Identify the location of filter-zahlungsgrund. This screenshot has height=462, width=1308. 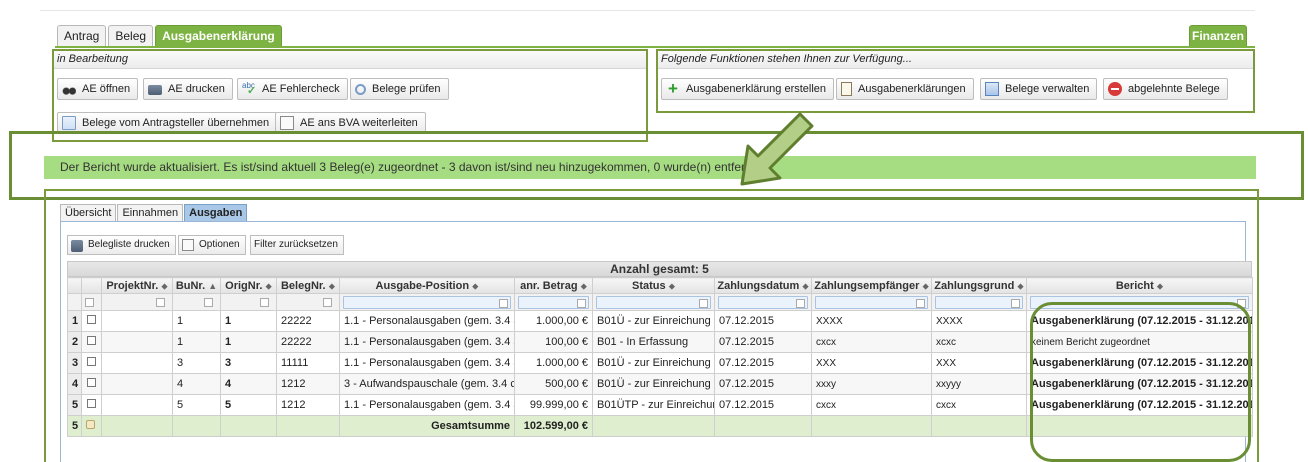
(979, 302).